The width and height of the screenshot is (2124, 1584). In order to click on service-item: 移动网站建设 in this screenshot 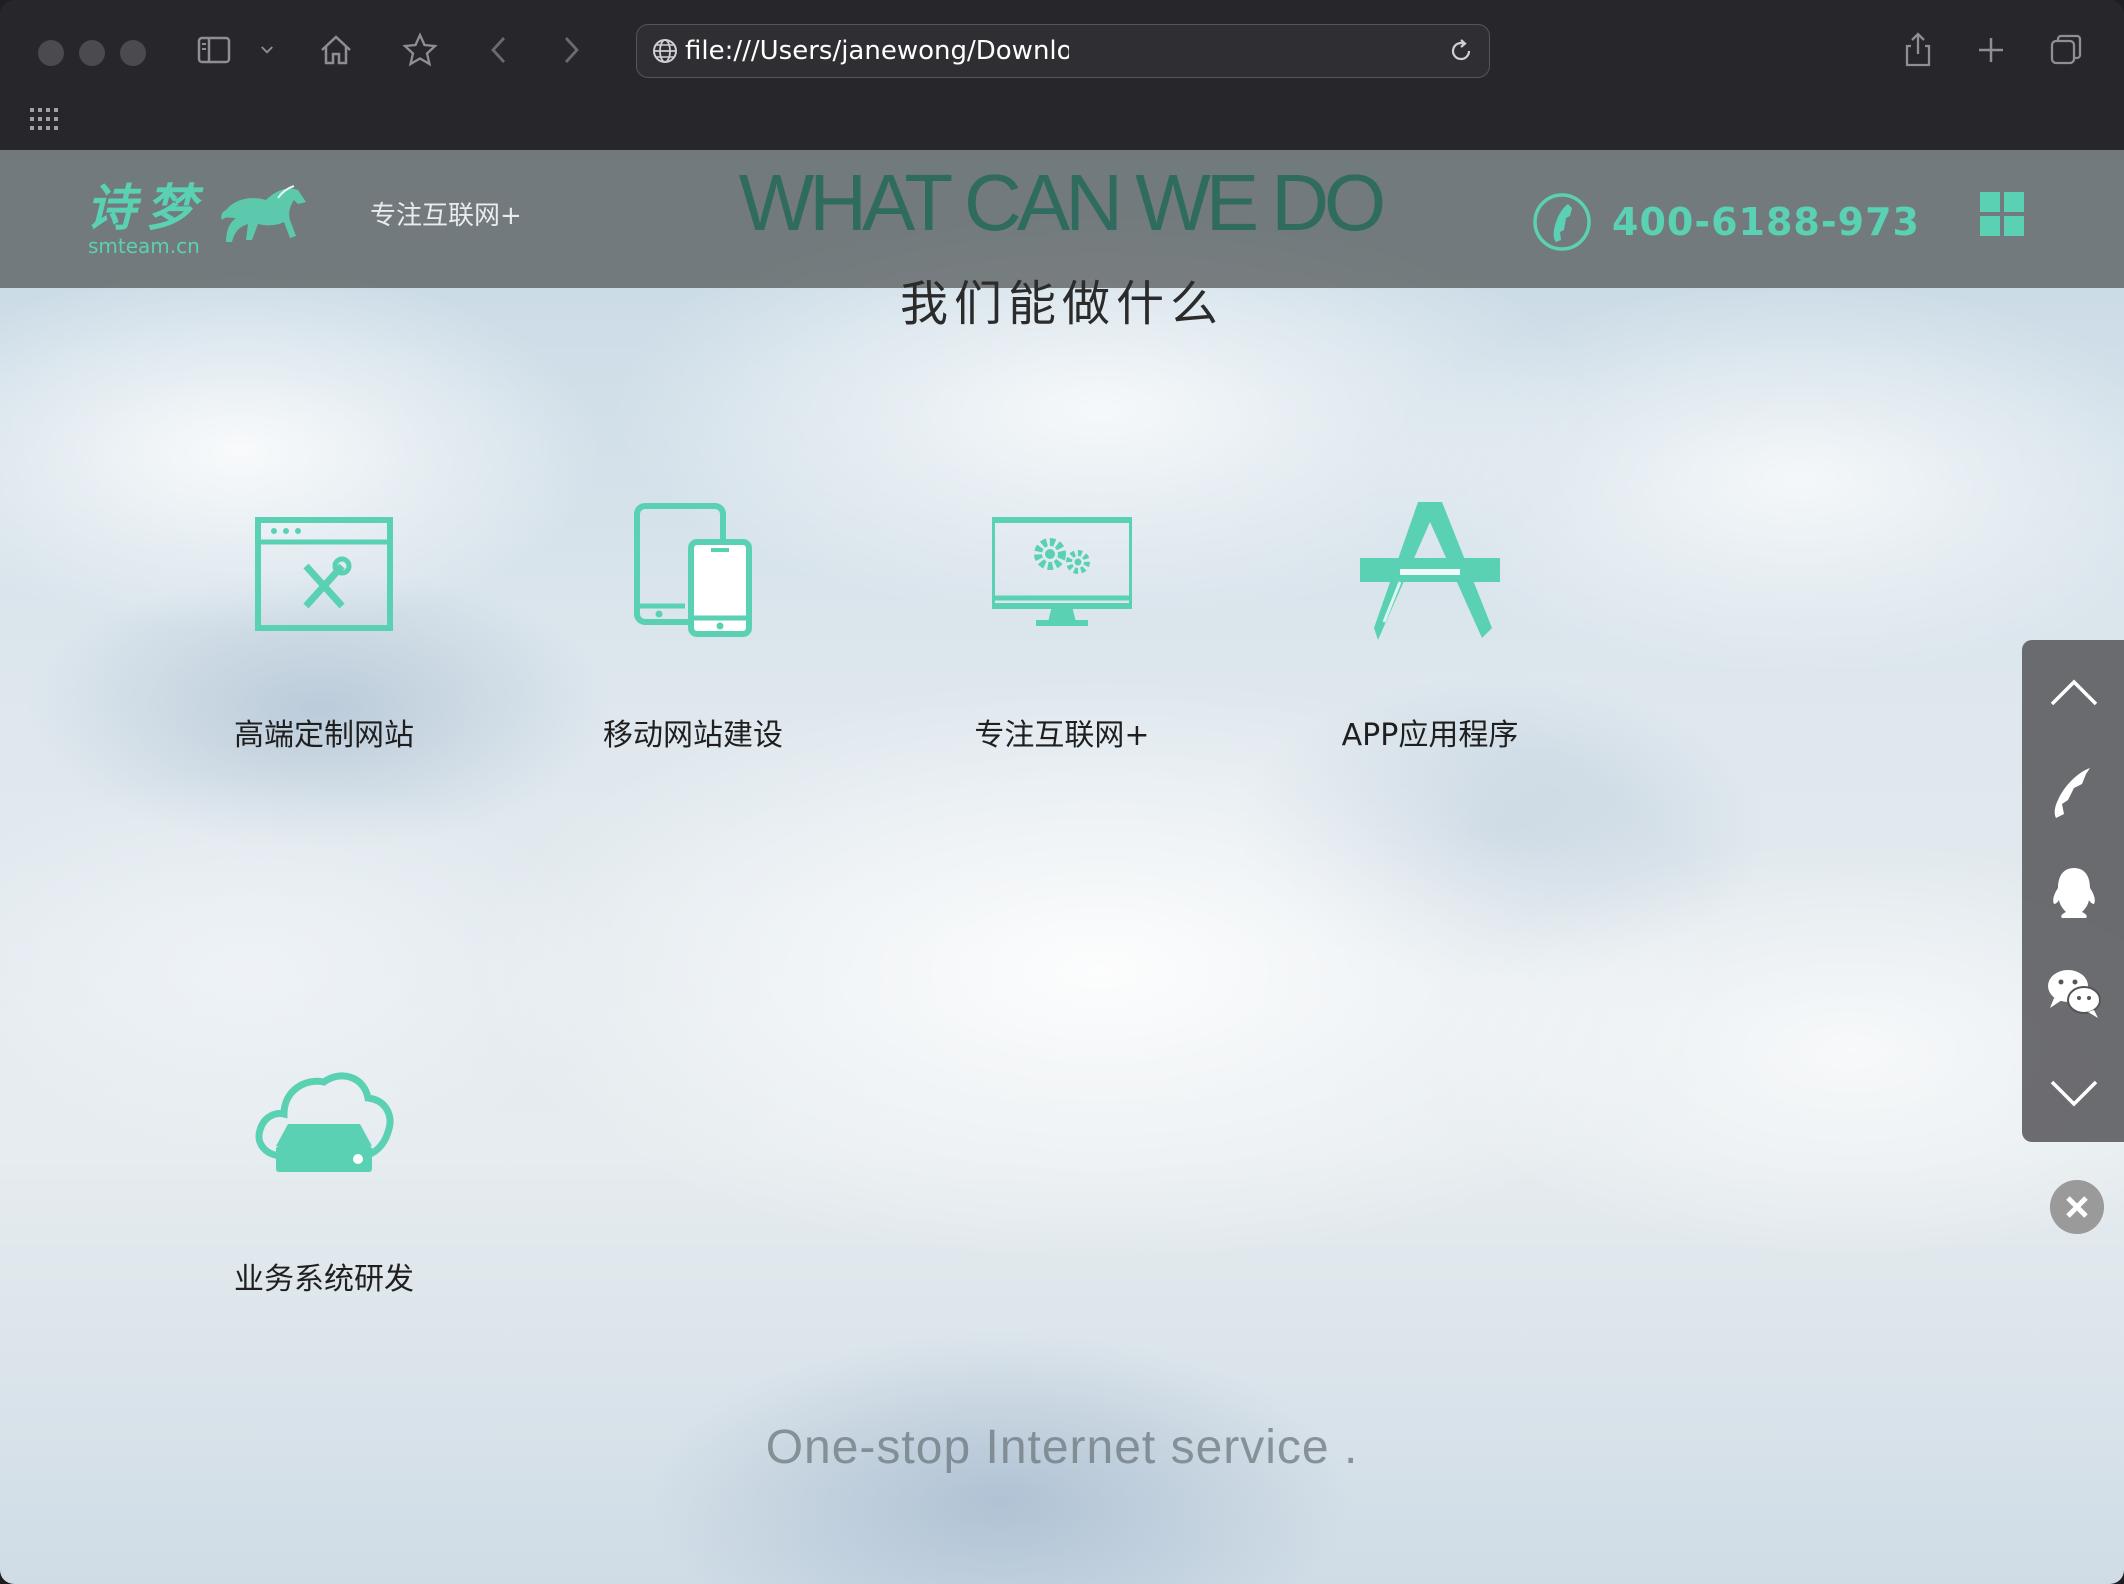, I will do `click(693, 632)`.